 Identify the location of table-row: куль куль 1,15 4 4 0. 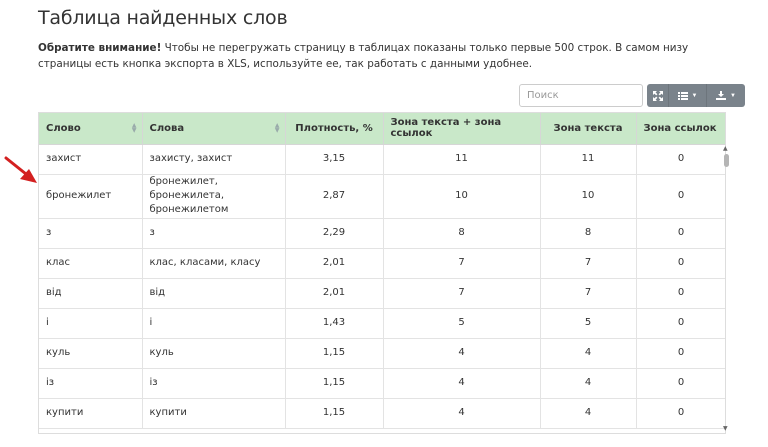
(382, 353).